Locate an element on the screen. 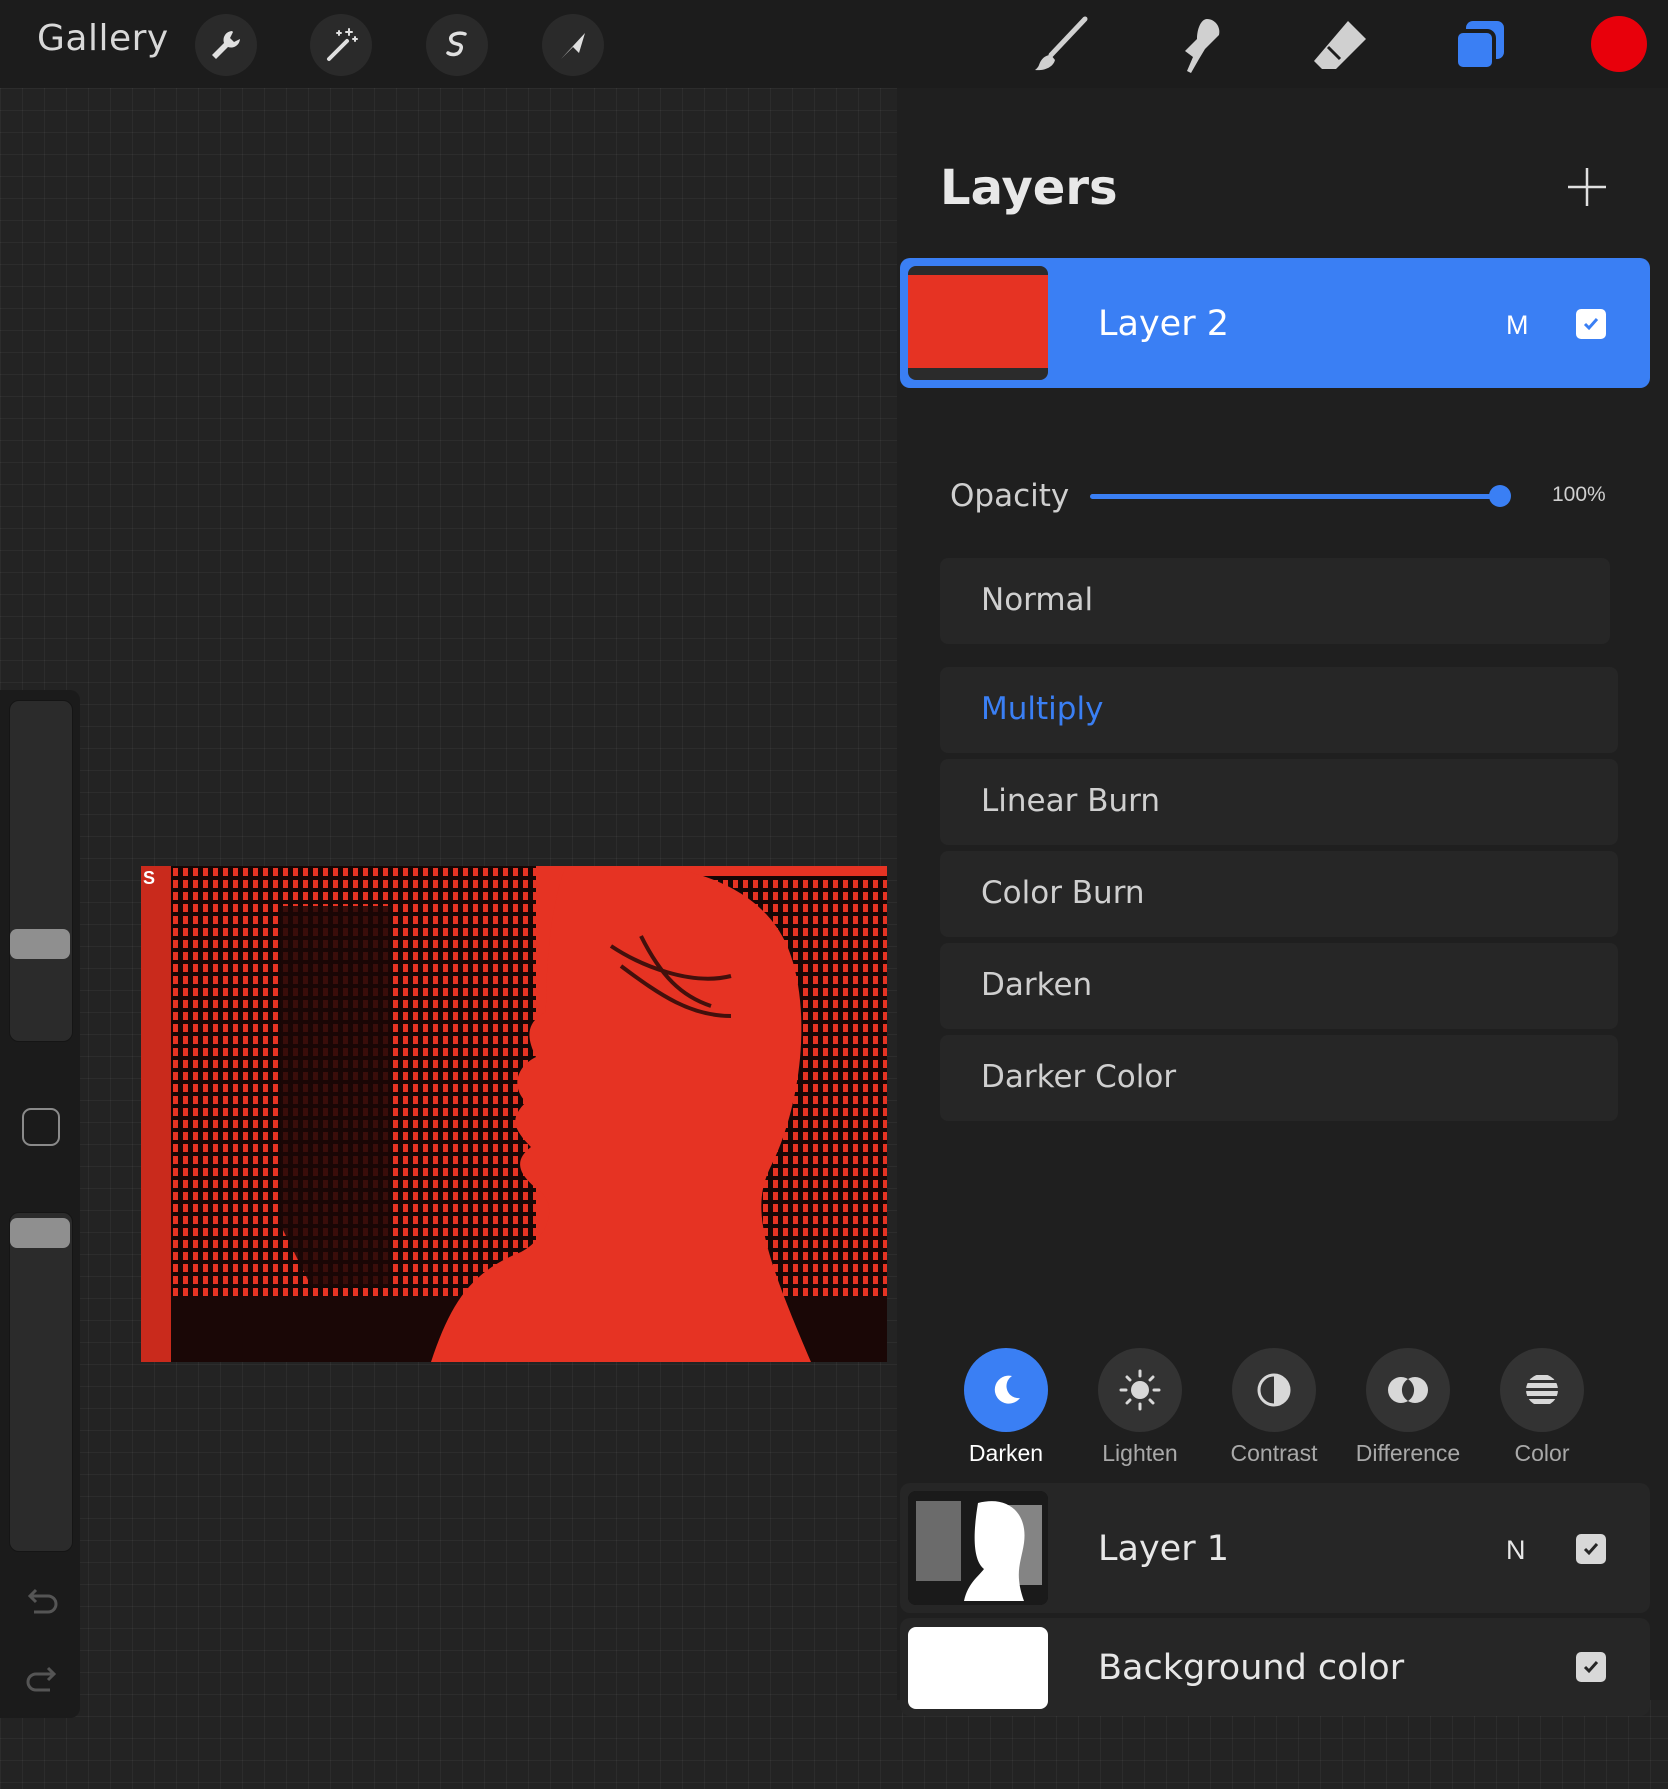  current-color-swatch is located at coordinates (1619, 44).